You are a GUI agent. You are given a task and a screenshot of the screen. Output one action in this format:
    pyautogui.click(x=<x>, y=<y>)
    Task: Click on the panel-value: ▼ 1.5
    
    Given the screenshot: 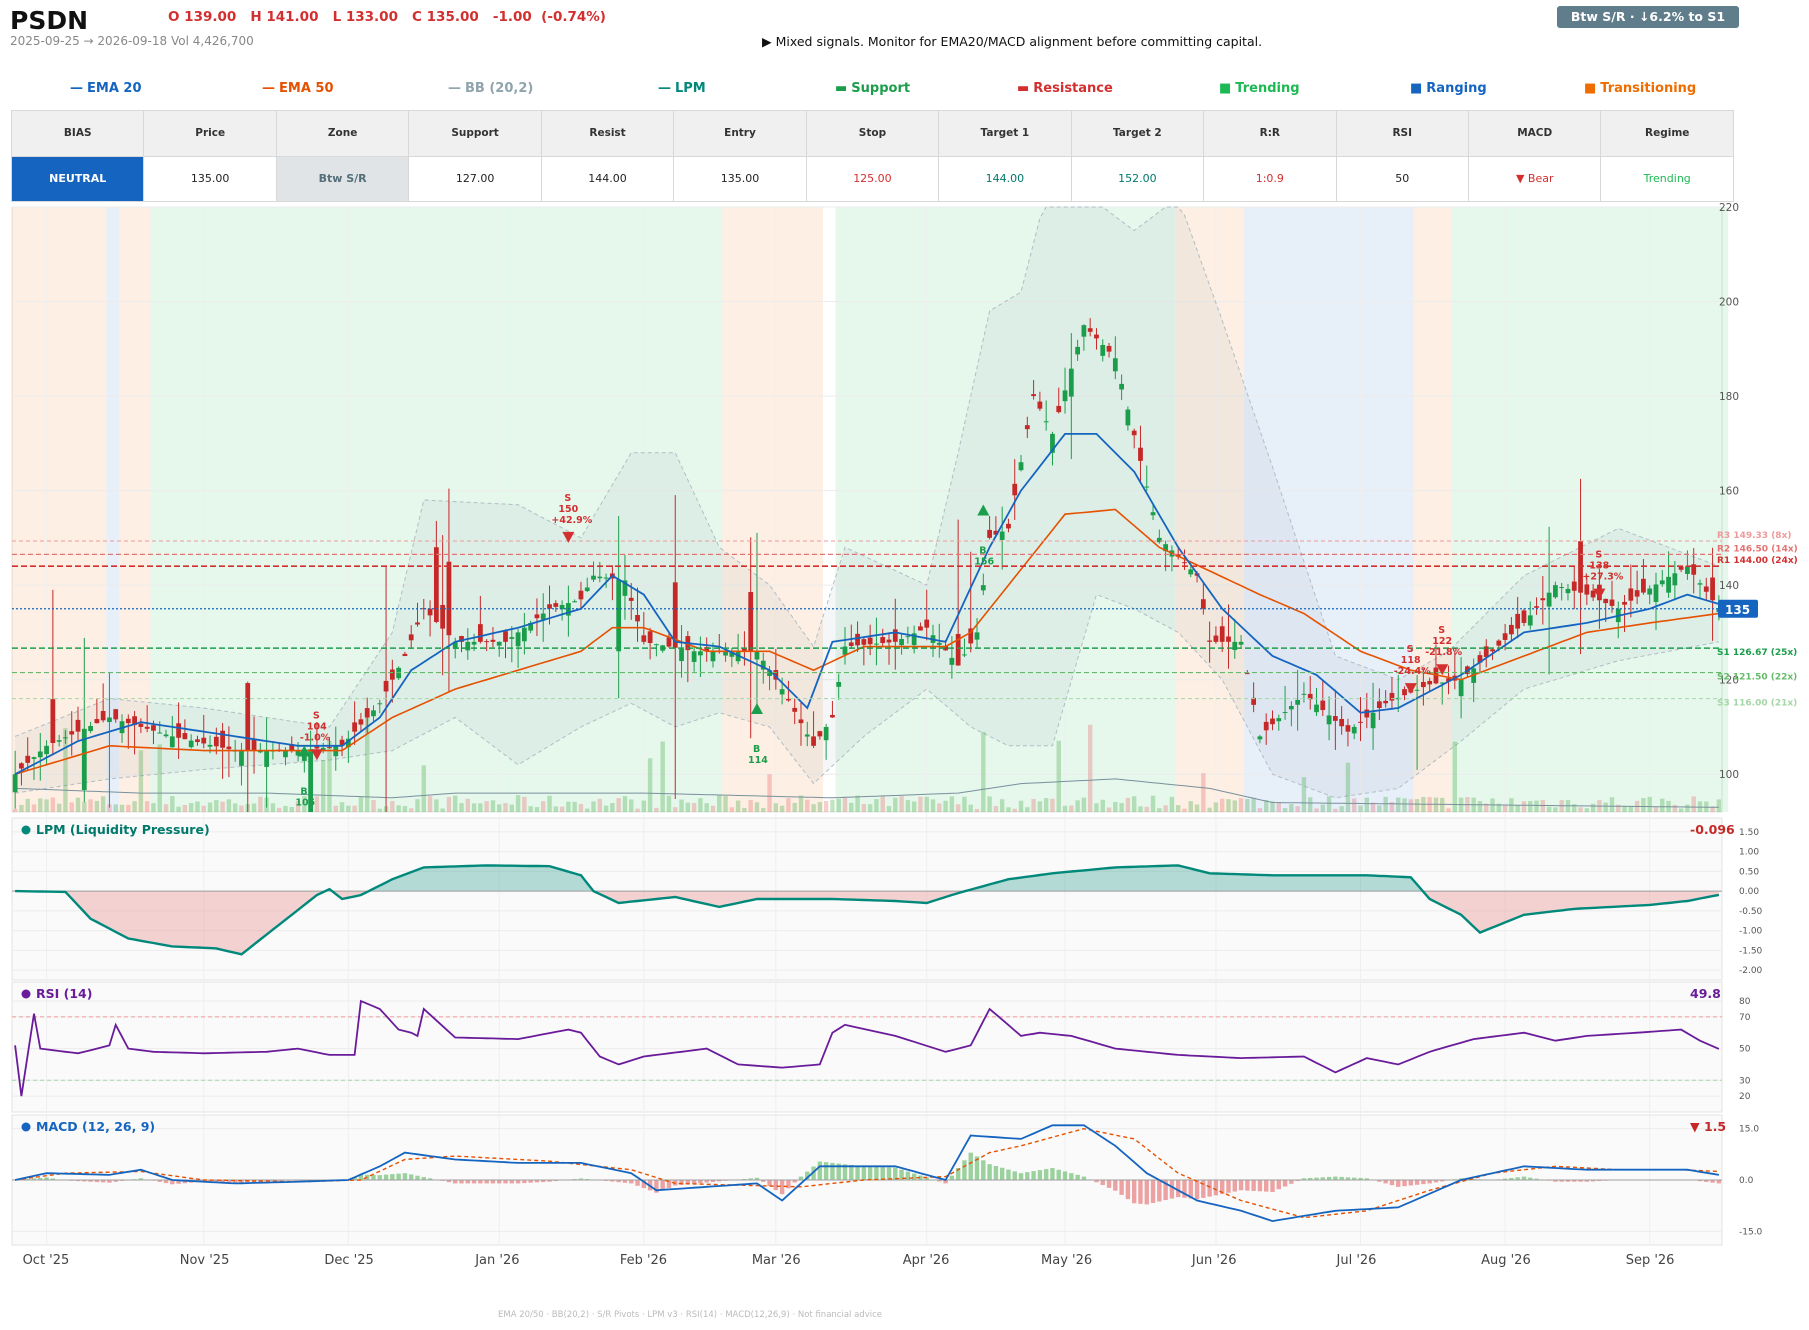 What is the action you would take?
    pyautogui.click(x=1708, y=1126)
    